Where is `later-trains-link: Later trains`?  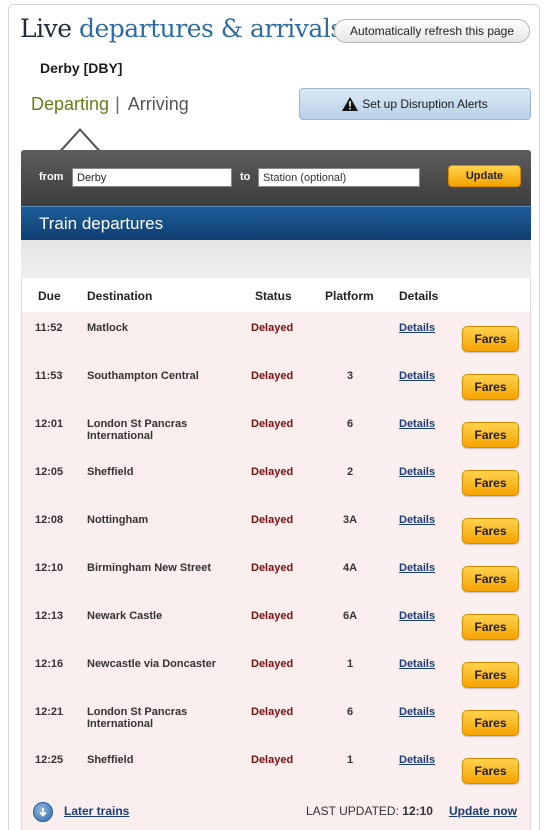 later-trains-link: Later trains is located at coordinates (96, 811).